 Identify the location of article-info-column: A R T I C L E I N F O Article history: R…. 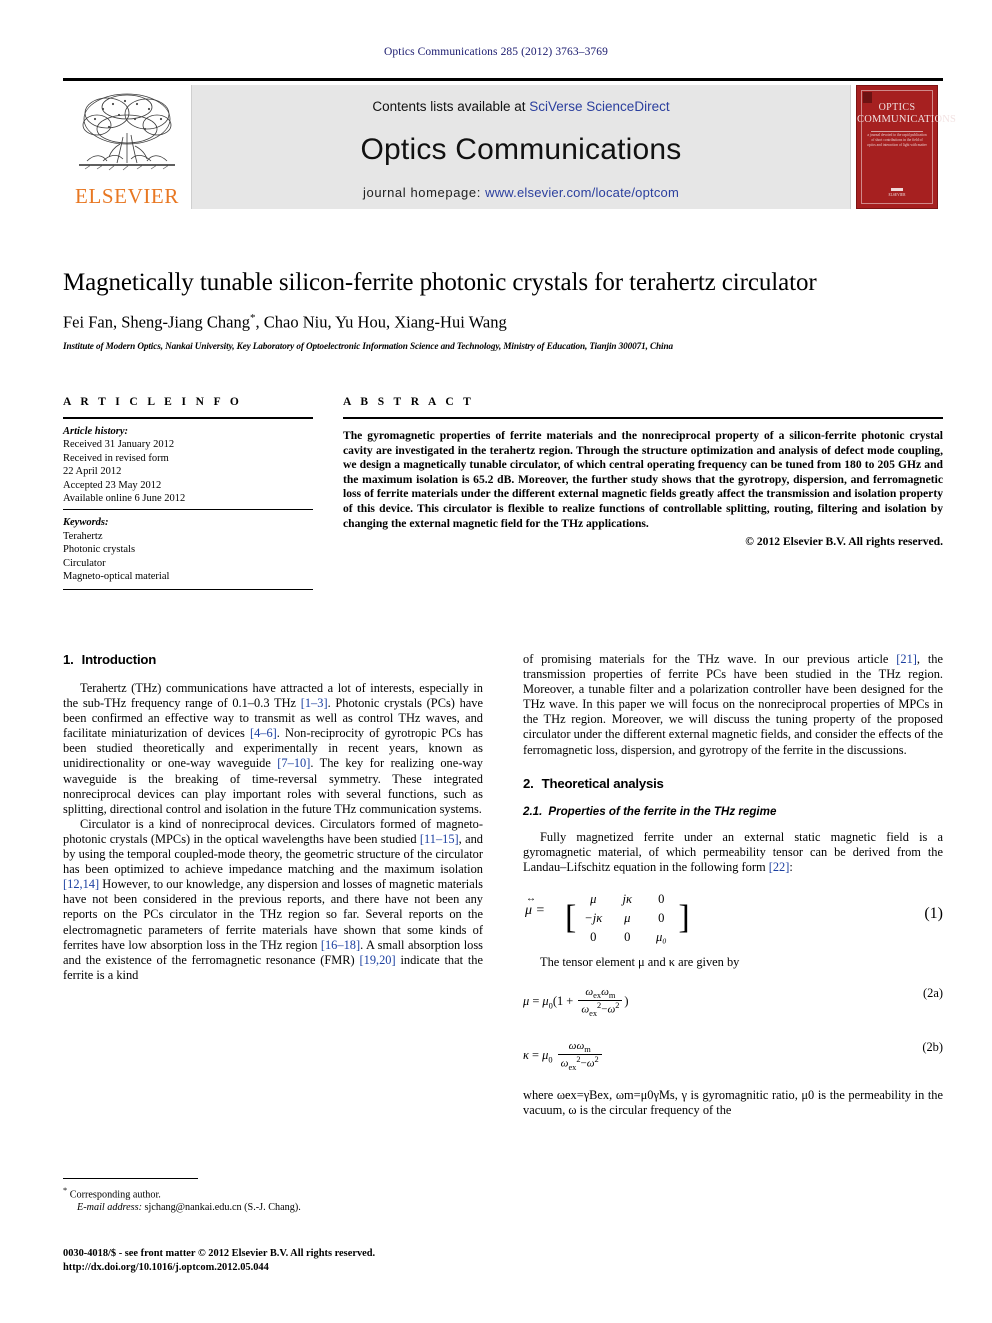
(188, 493).